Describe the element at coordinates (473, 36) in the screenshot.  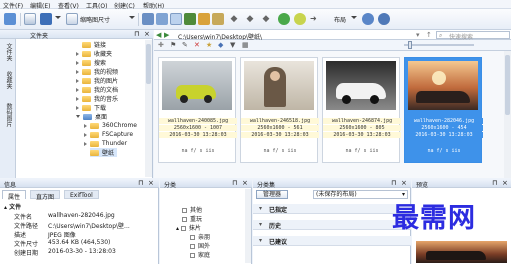
I see `search-input: ⌕ 快速搜索` at that location.